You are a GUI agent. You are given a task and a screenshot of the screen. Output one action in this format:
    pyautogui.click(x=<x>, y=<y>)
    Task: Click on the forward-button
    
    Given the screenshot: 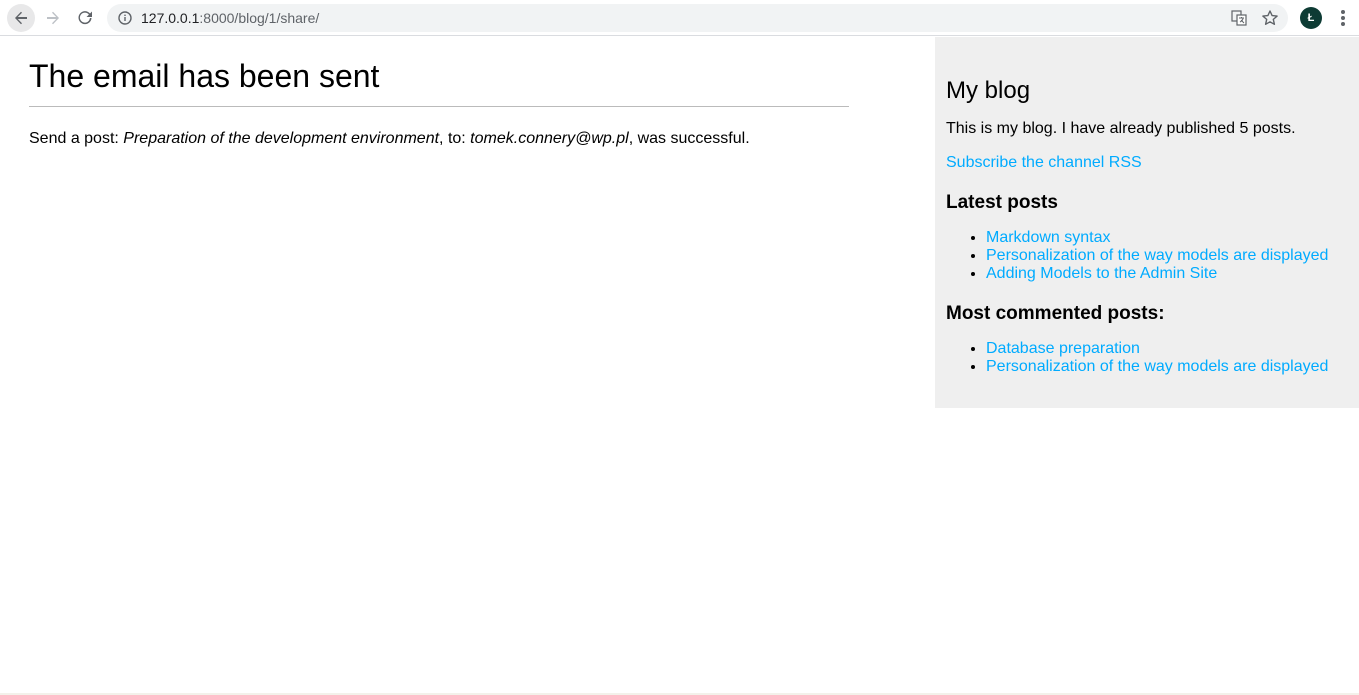 What is the action you would take?
    pyautogui.click(x=53, y=18)
    